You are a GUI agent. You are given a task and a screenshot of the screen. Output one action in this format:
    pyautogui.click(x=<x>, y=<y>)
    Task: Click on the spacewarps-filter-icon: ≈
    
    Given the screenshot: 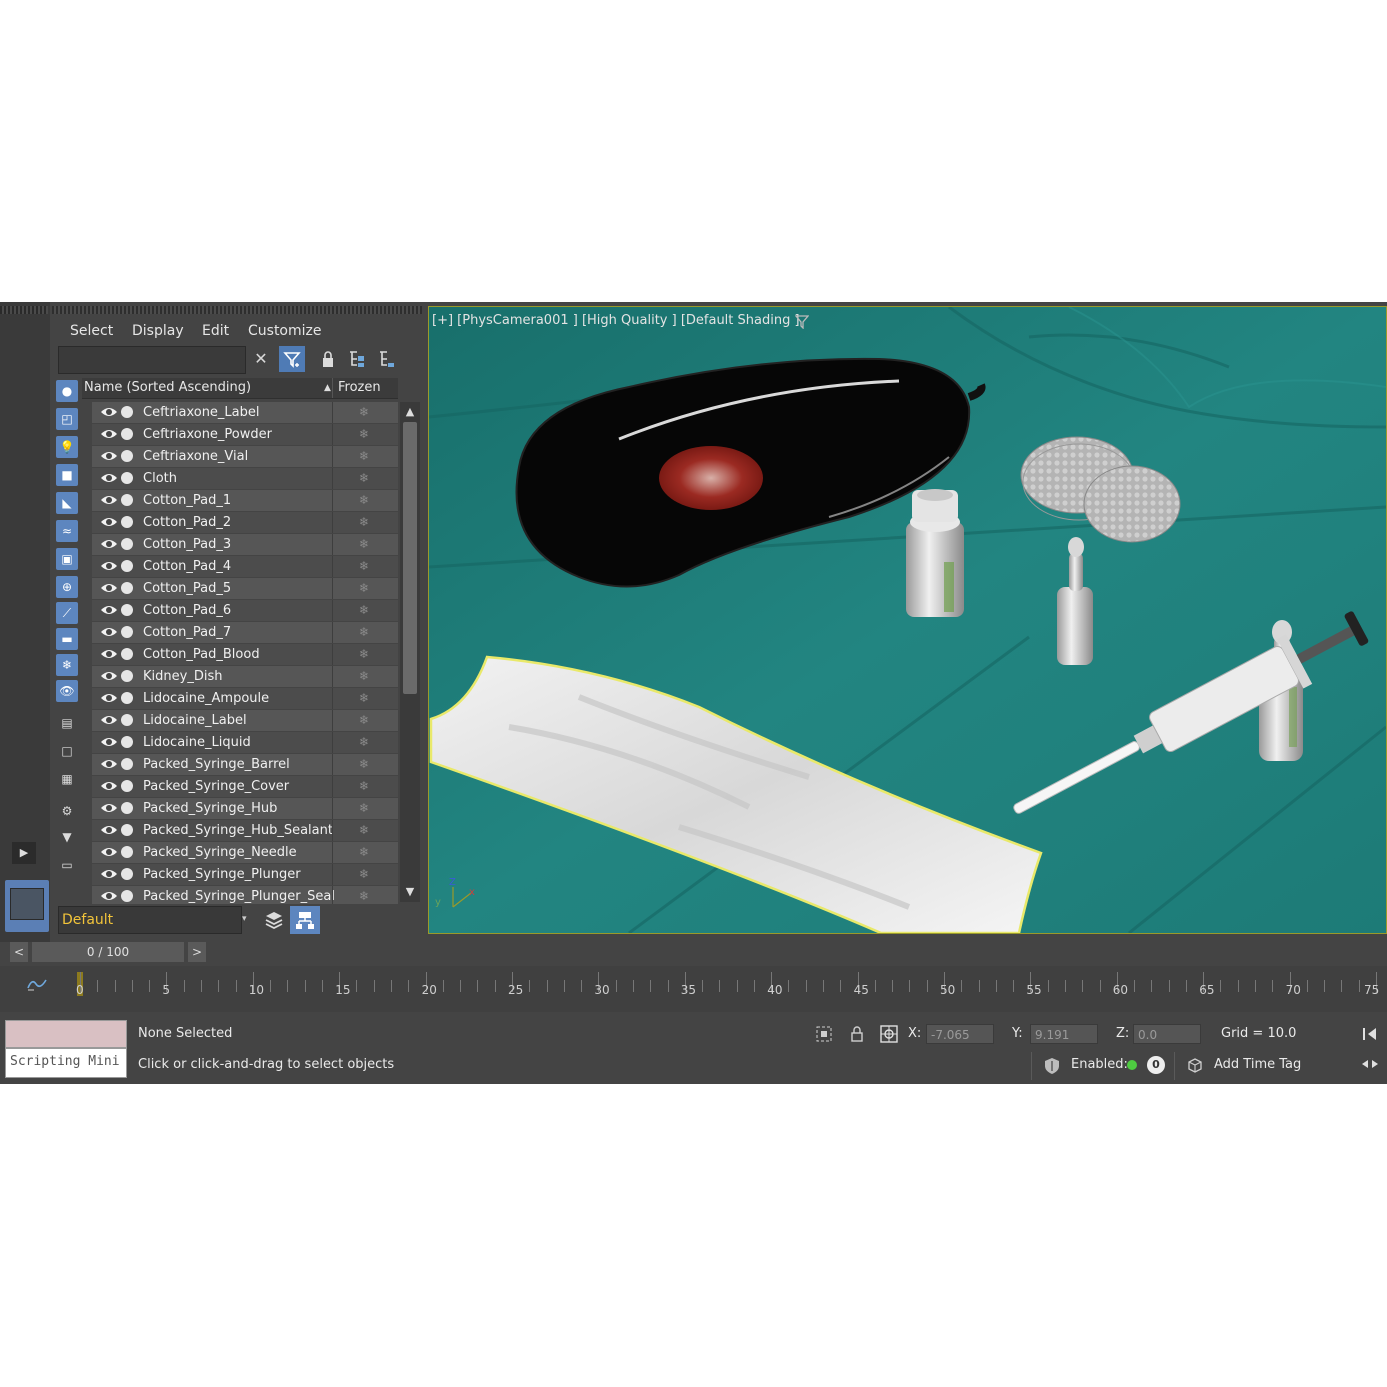 What is the action you would take?
    pyautogui.click(x=67, y=531)
    